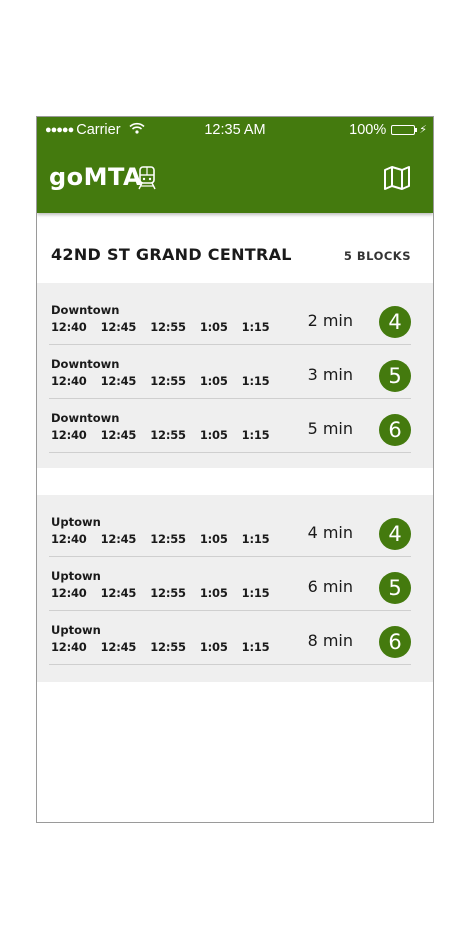 Image resolution: width=465 pixels, height=941 pixels. What do you see at coordinates (235, 178) in the screenshot?
I see `app-bar: goMTA` at bounding box center [235, 178].